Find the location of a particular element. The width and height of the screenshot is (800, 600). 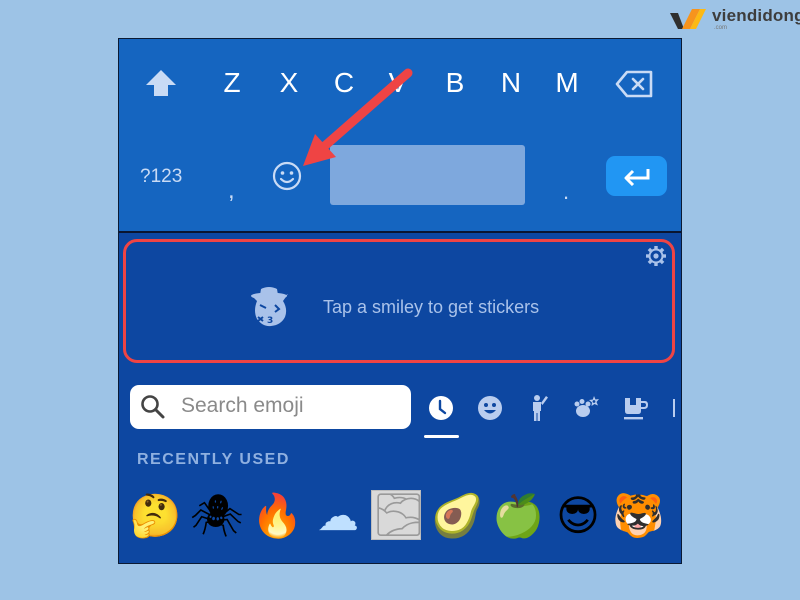

sticker-prompt-highlight: 3 Tap a smiley to get stickers is located at coordinates (399, 301).